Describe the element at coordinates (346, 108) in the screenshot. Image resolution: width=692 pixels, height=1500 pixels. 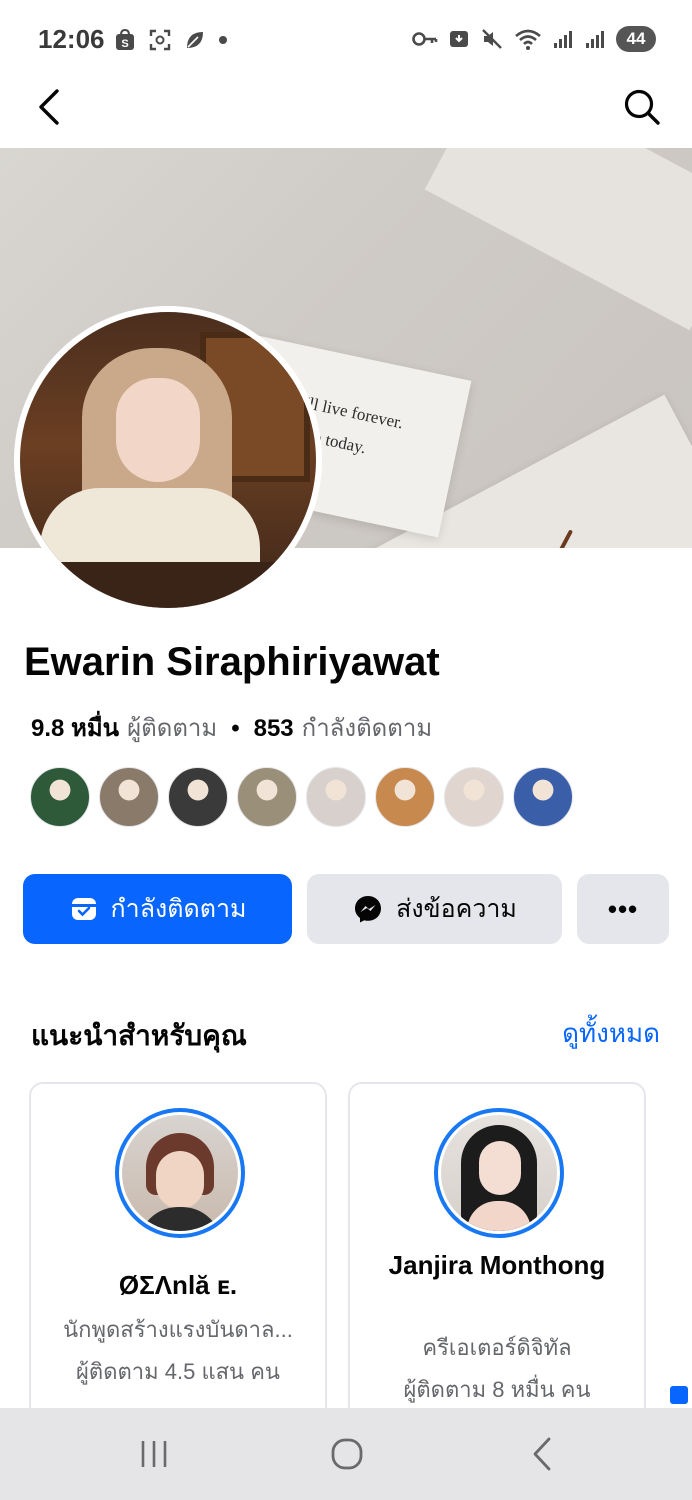
I see `top-nav` at that location.